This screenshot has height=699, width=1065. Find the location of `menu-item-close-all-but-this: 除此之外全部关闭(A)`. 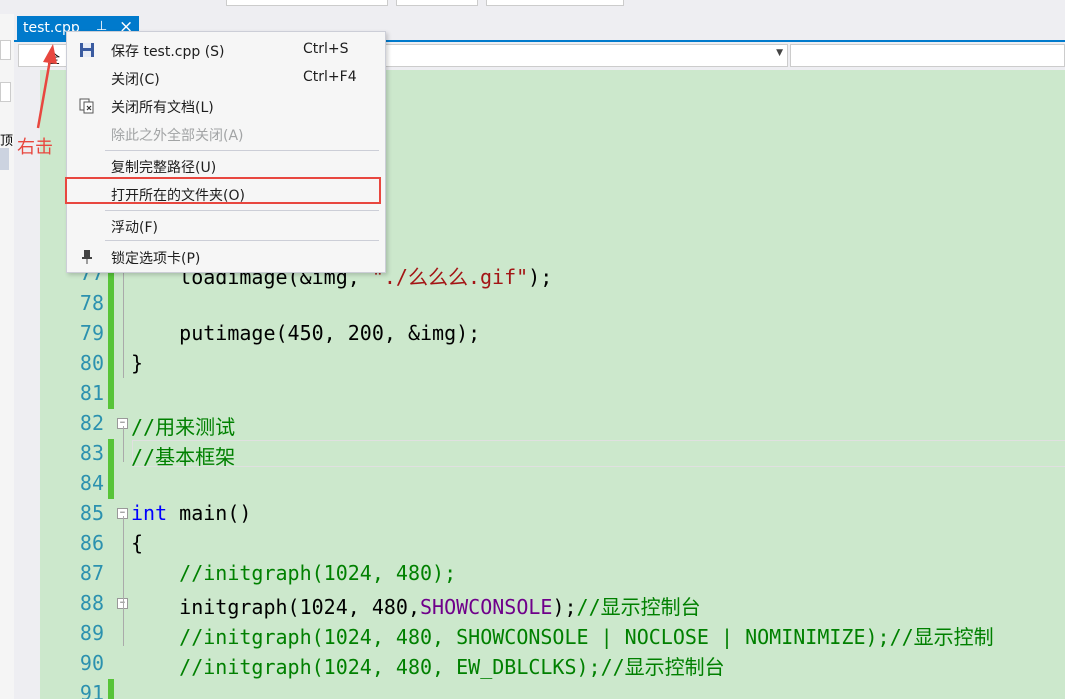

menu-item-close-all-but-this: 除此之外全部关闭(A) is located at coordinates (225, 134).